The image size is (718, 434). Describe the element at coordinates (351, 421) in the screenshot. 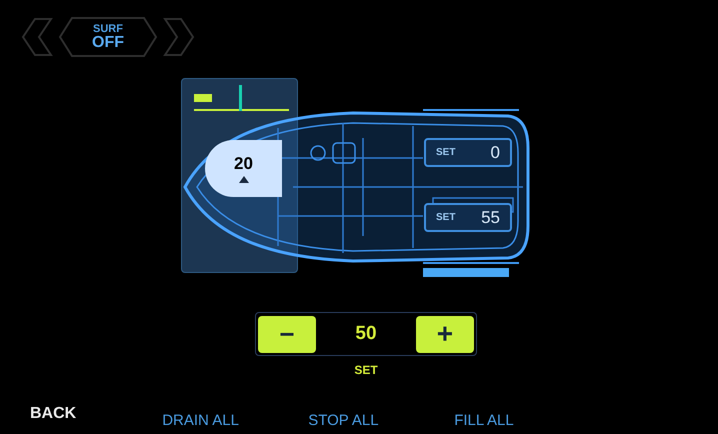

I see `action-button: STOP ALL` at that location.